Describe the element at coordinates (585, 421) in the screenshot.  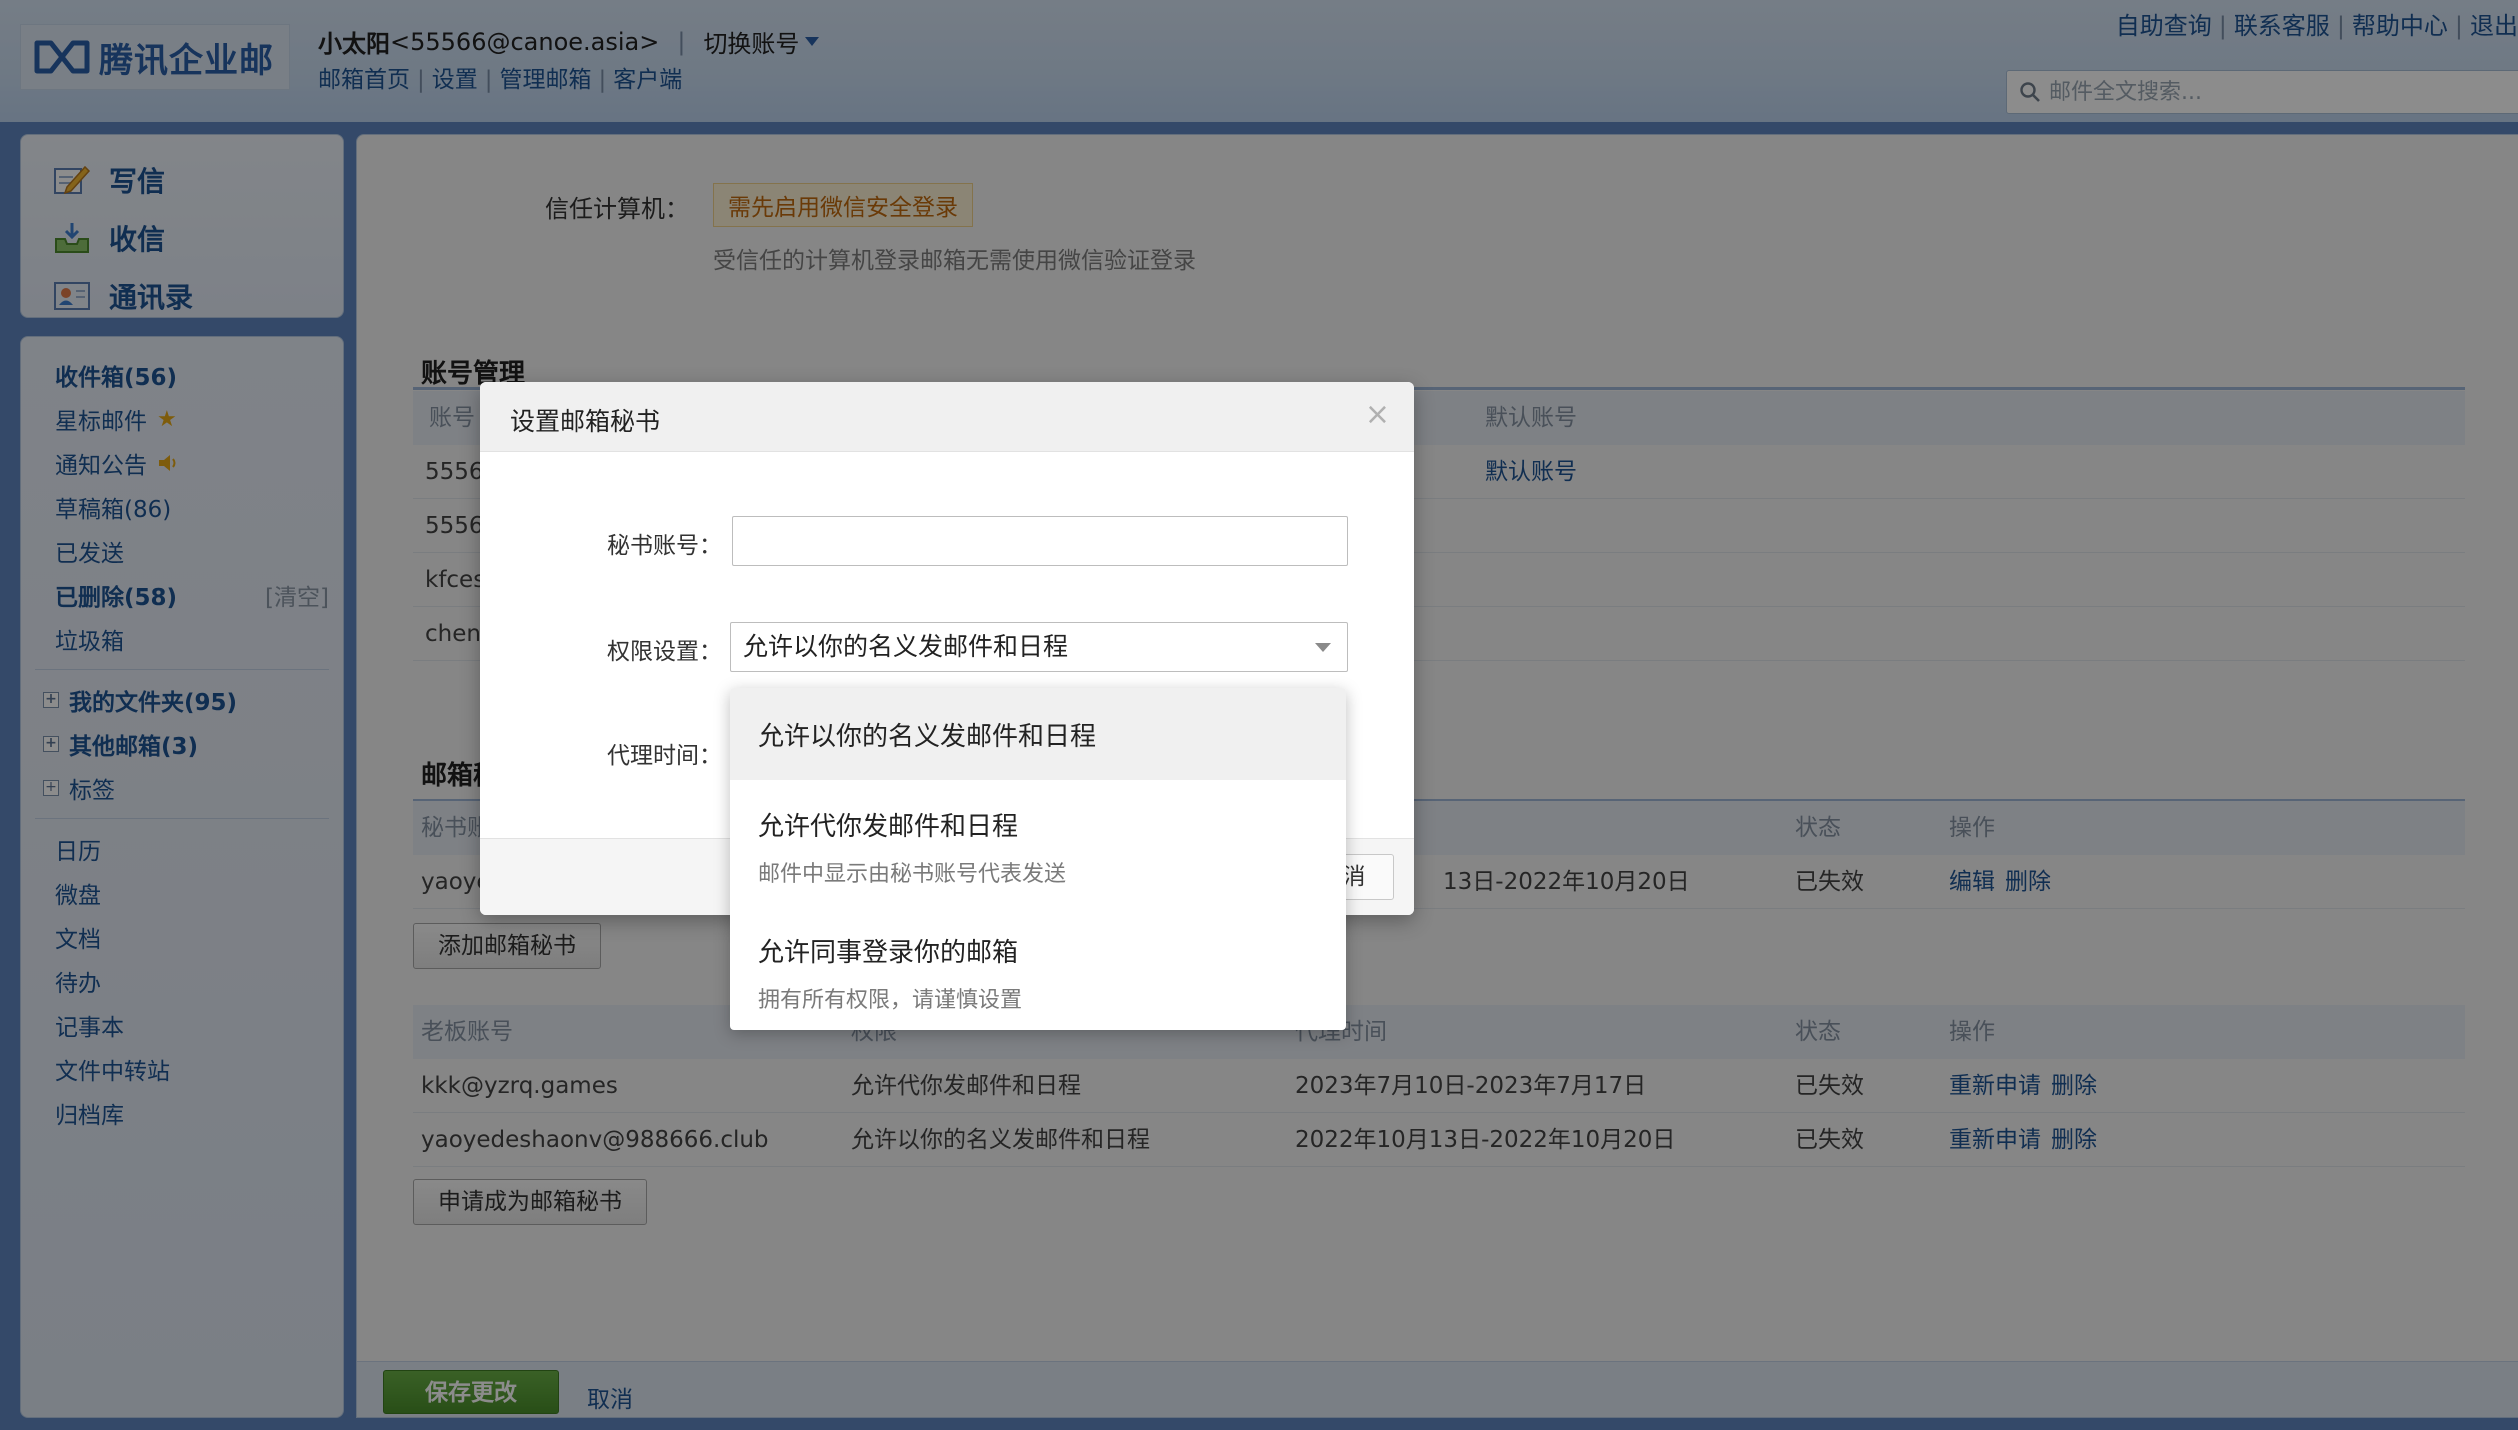
I see `dialog-title: 设置邮箱秘书` at that location.